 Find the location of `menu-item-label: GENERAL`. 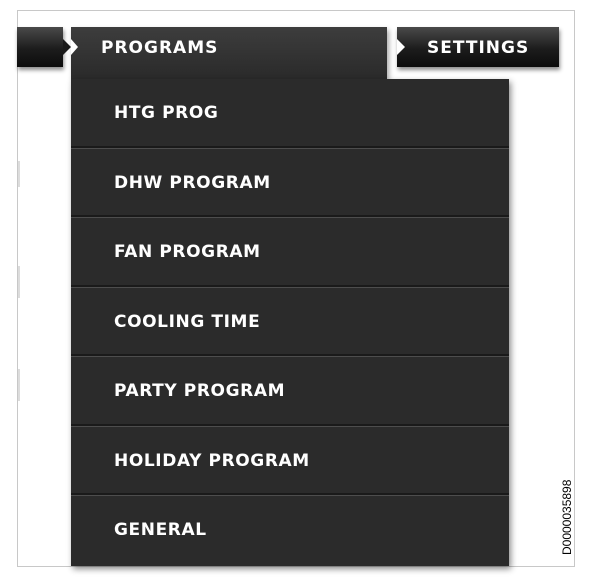

menu-item-label: GENERAL is located at coordinates (160, 530).